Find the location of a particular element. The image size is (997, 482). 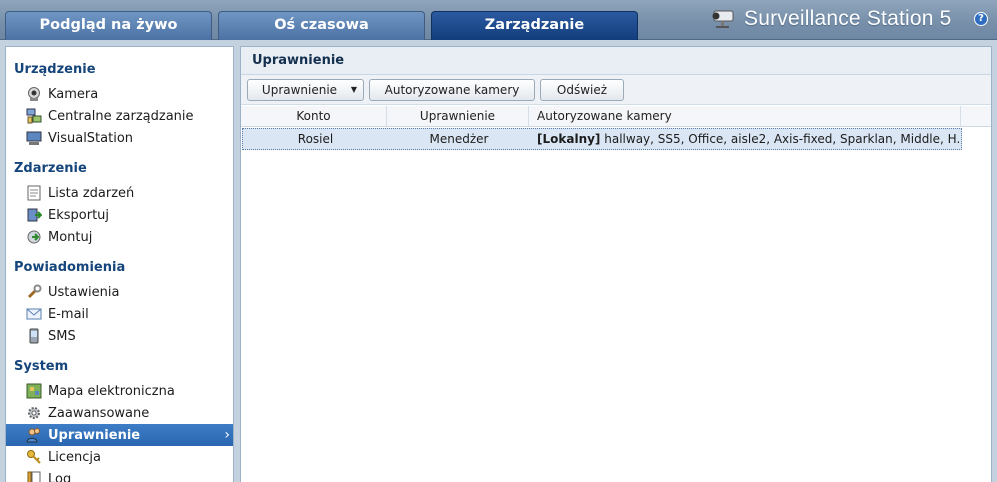

section-title-event: Zdarzenie is located at coordinates (50, 168).